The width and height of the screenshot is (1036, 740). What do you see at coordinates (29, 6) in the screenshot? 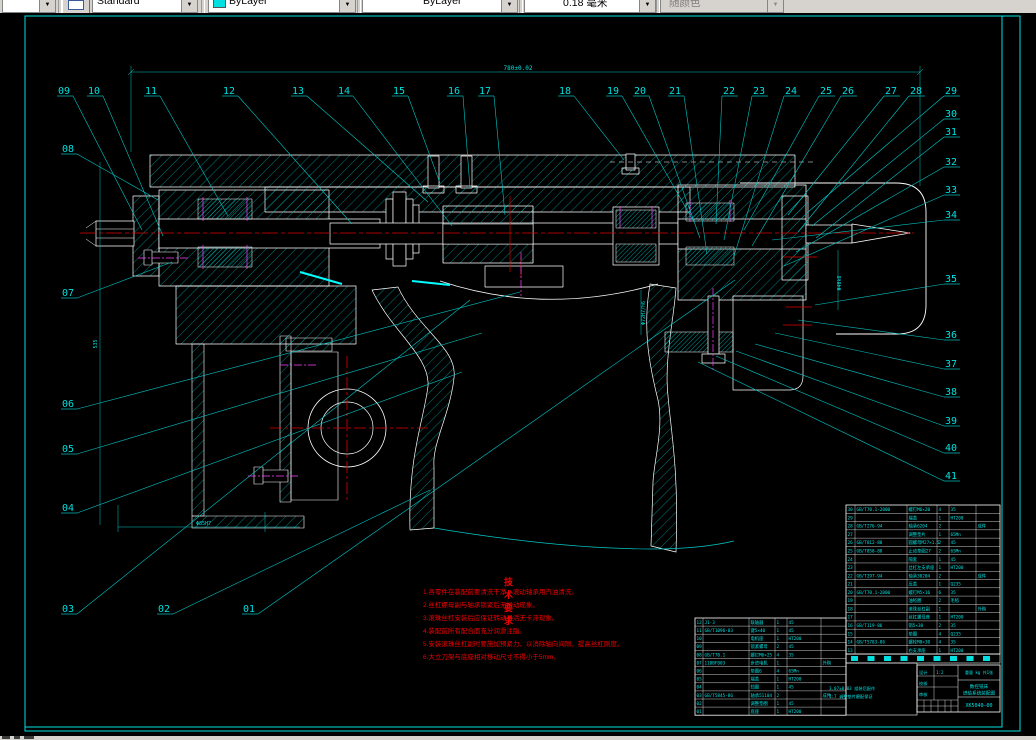
I see `layer-combo: ▼` at bounding box center [29, 6].